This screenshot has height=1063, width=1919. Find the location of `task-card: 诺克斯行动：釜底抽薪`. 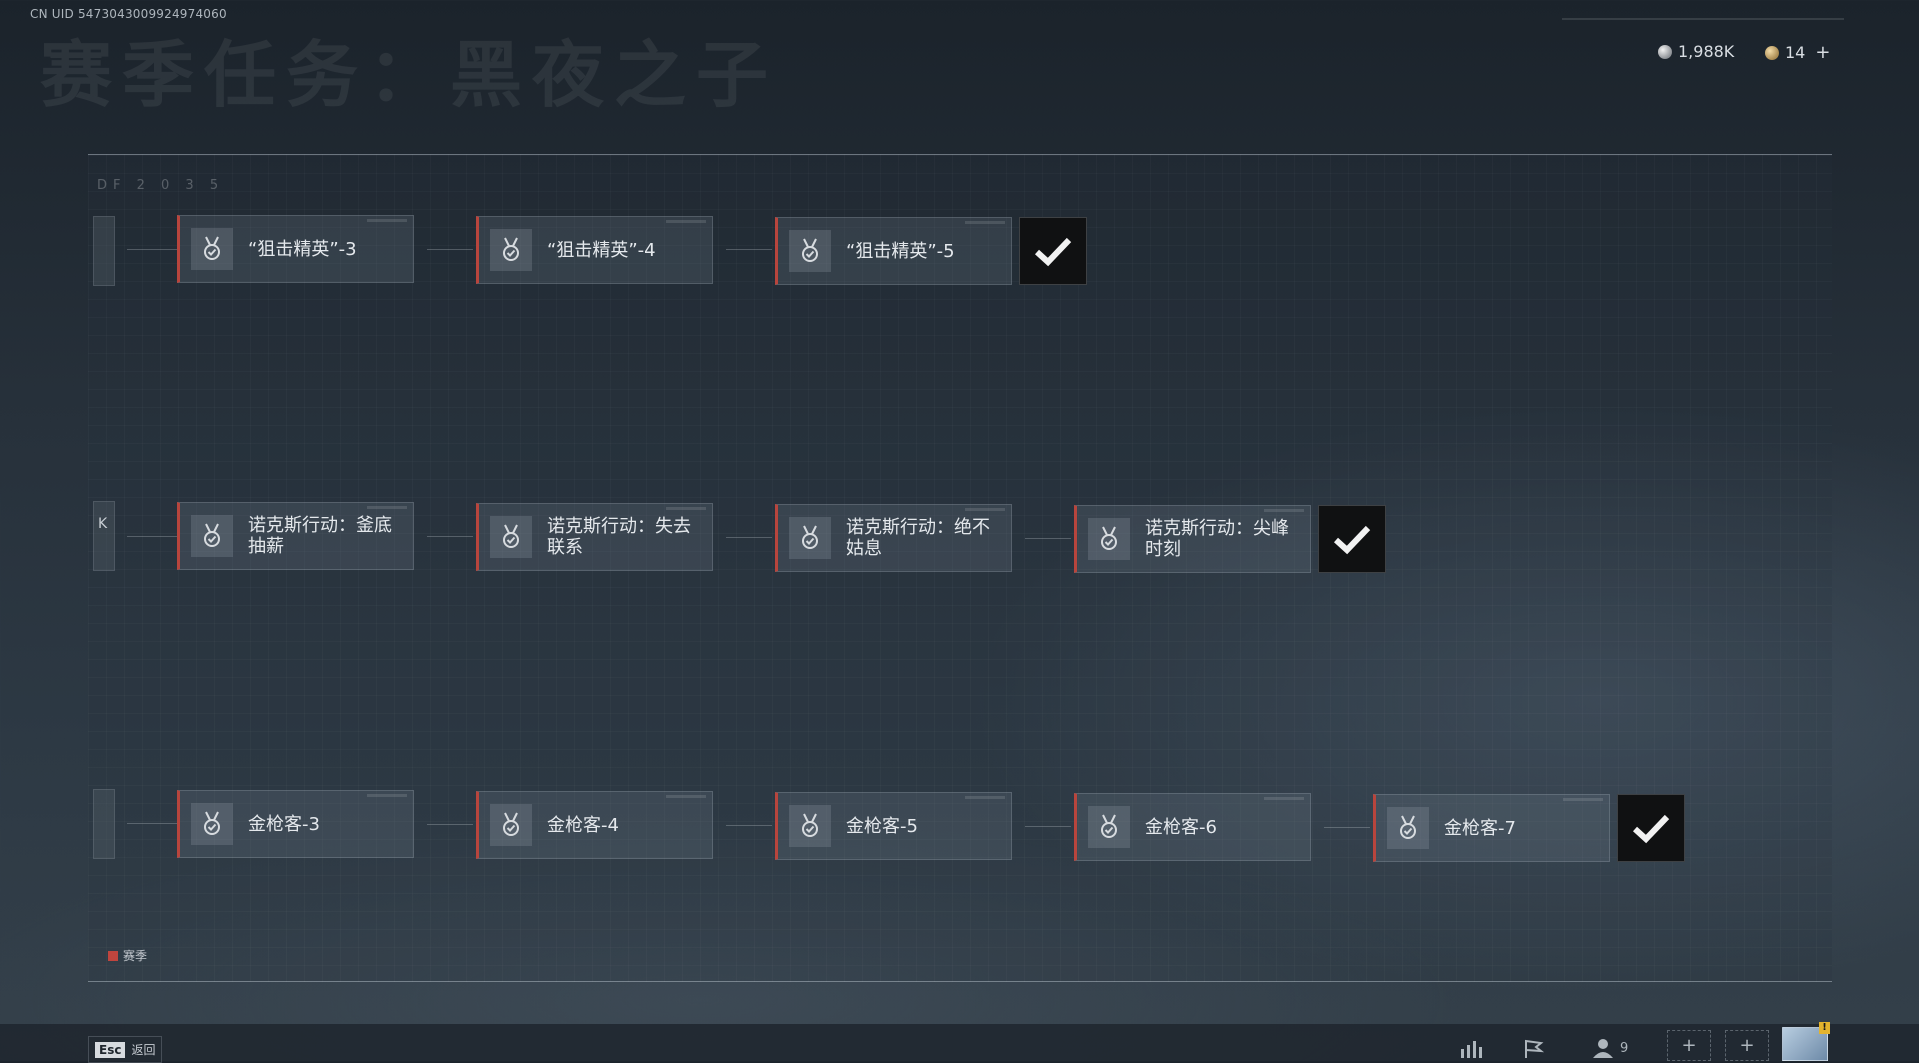

task-card: 诺克斯行动：釜底抽薪 is located at coordinates (295, 536).